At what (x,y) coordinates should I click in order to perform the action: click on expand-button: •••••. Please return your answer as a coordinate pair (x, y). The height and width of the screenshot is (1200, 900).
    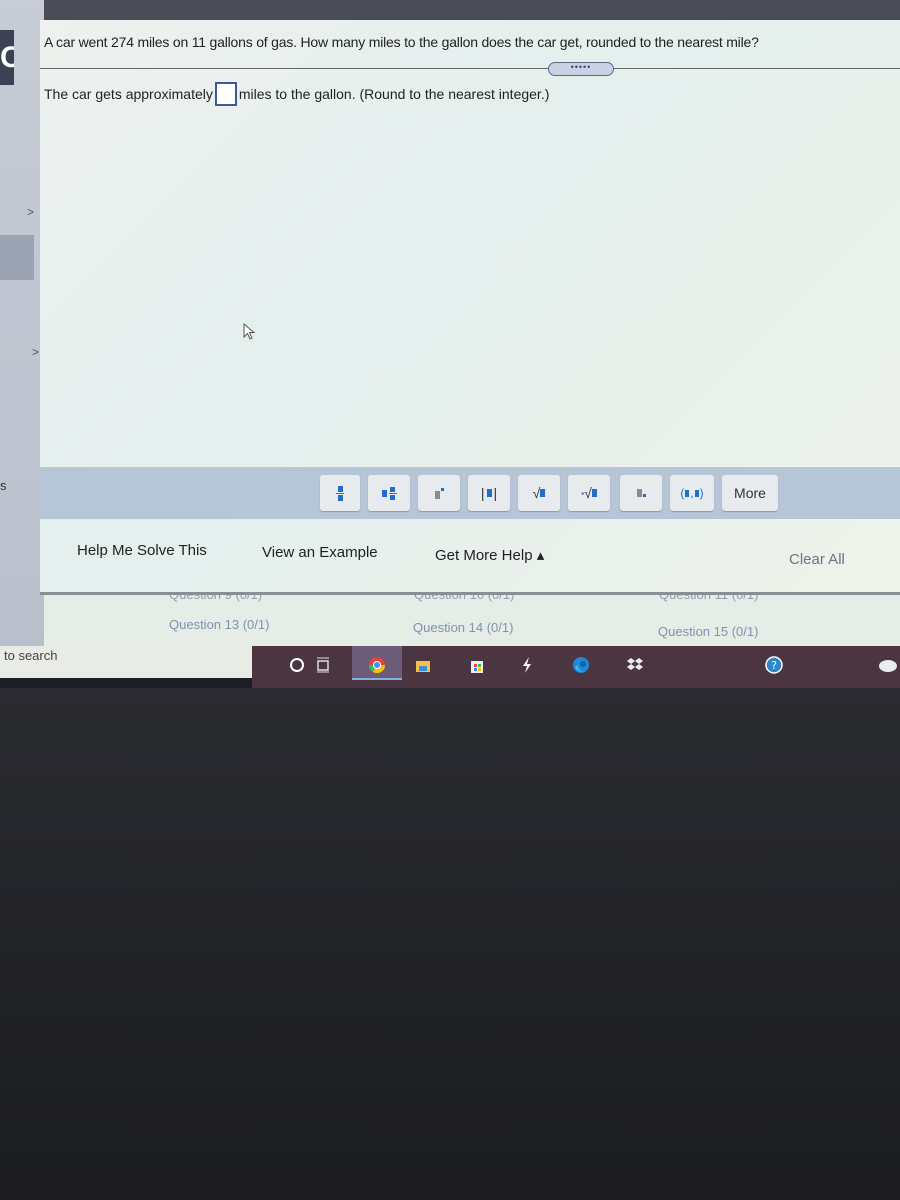
    Looking at the image, I should click on (581, 69).